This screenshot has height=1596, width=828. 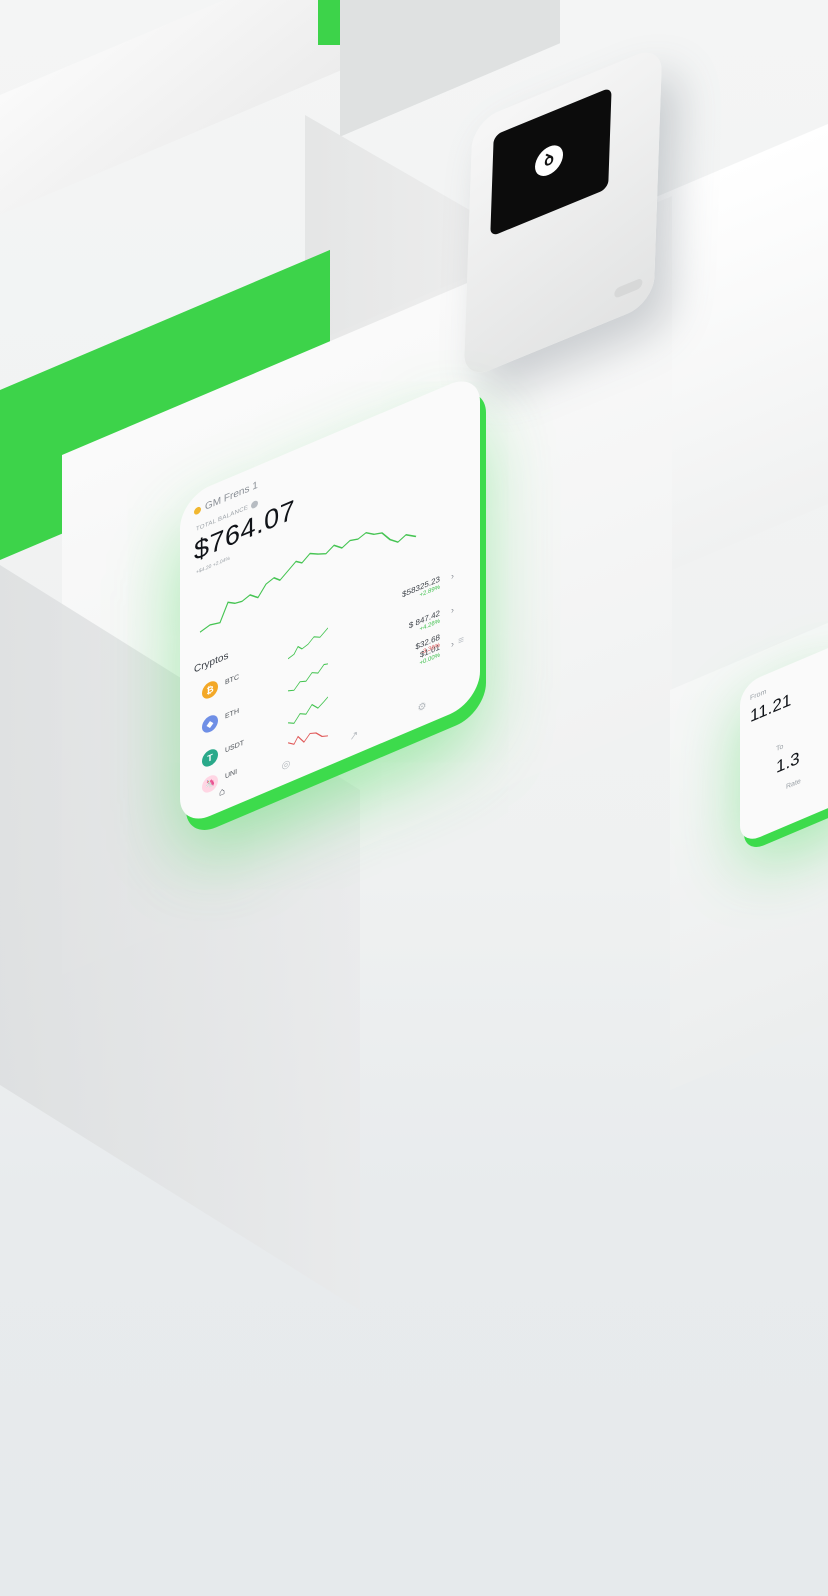 What do you see at coordinates (232, 714) in the screenshot?
I see `coin-name: ETH` at bounding box center [232, 714].